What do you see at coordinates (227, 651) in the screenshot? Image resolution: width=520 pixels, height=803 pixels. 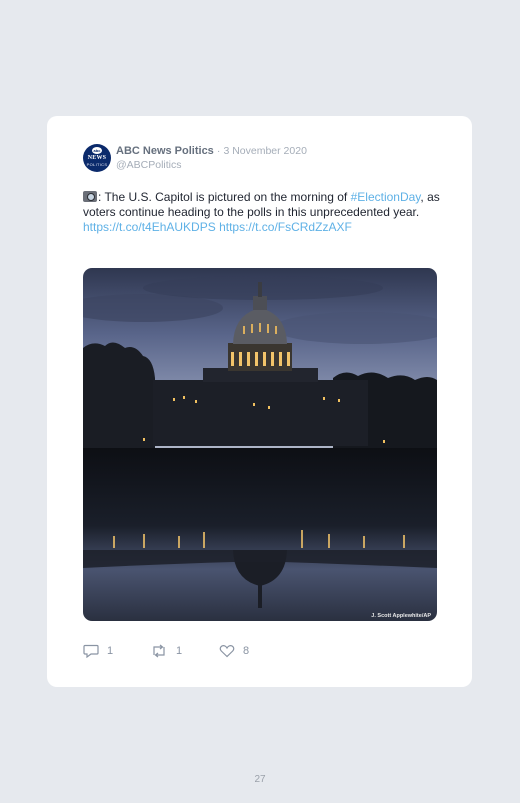 I see `heart-icon` at bounding box center [227, 651].